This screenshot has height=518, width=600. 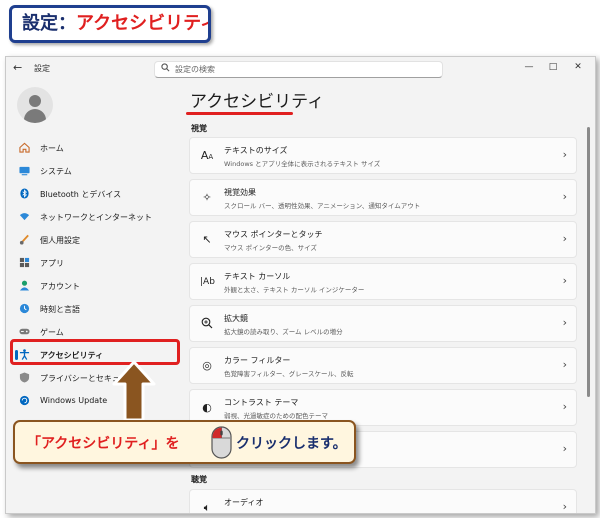 What do you see at coordinates (94, 148) in the screenshot?
I see `sidebar-item-home: ホーム` at bounding box center [94, 148].